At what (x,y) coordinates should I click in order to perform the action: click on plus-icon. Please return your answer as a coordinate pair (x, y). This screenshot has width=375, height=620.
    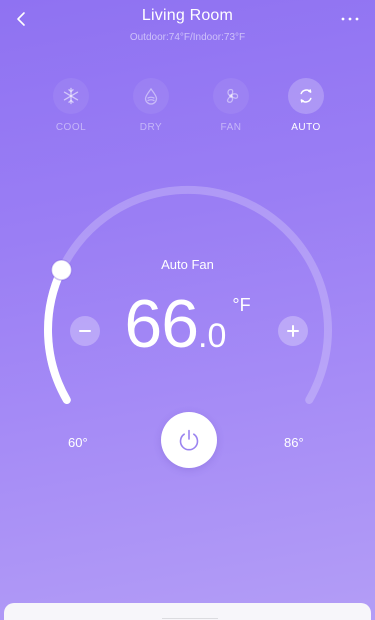
    Looking at the image, I should click on (293, 331).